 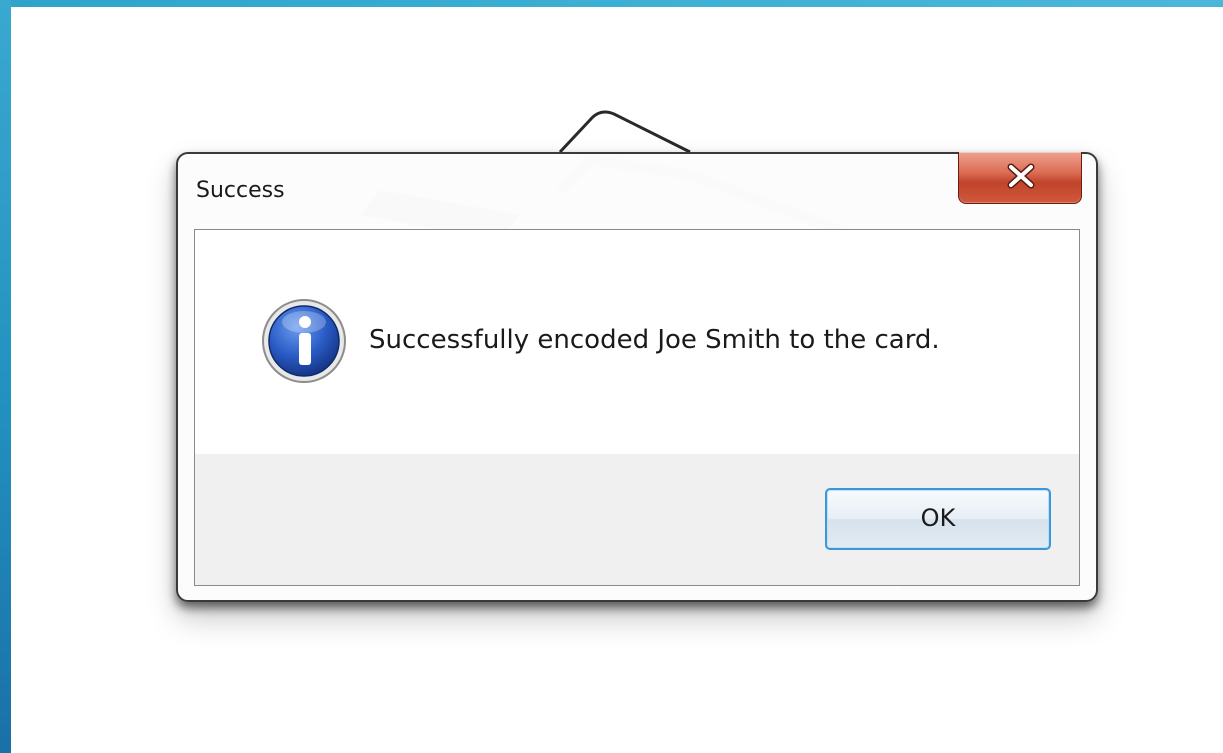 What do you see at coordinates (938, 519) in the screenshot?
I see `ok-button: OK` at bounding box center [938, 519].